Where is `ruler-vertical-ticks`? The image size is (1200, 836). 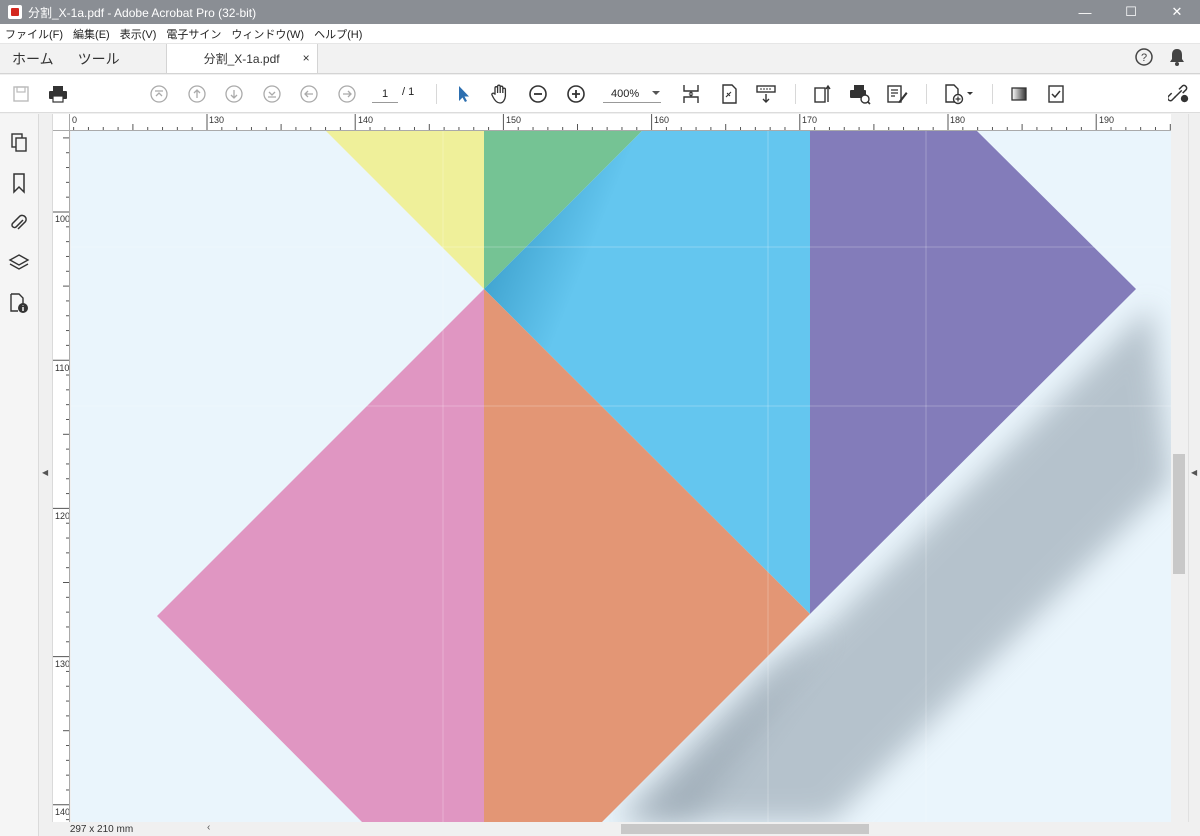
ruler-vertical-ticks is located at coordinates (61, 479).